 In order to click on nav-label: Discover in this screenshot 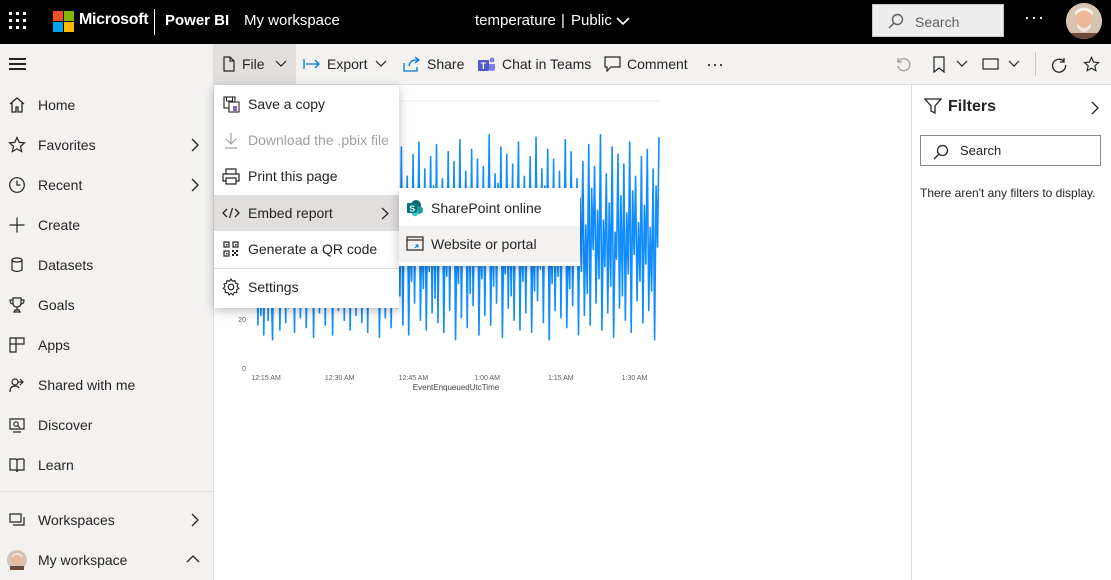, I will do `click(65, 425)`.